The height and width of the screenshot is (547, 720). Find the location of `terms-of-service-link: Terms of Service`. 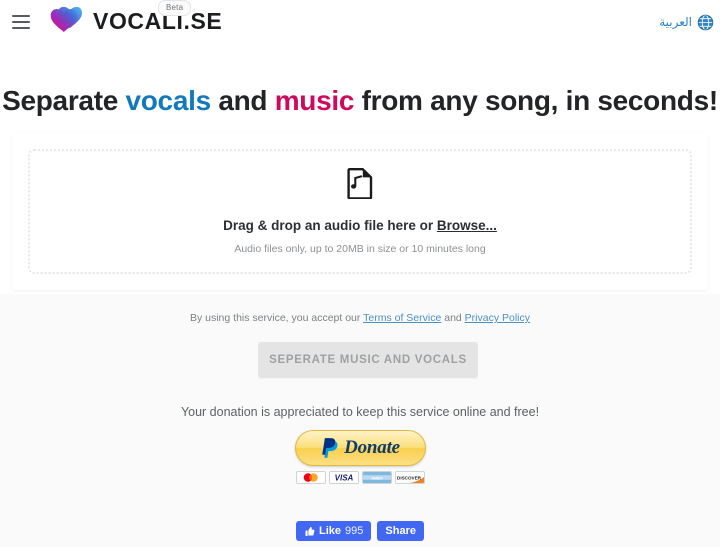

terms-of-service-link: Terms of Service is located at coordinates (402, 318).